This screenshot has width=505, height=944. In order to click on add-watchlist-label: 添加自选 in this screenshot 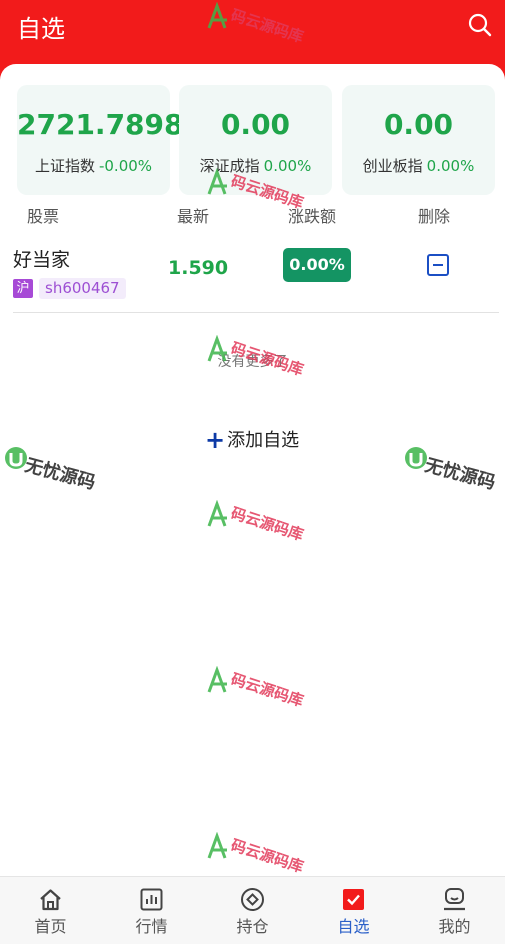, I will do `click(263, 440)`.